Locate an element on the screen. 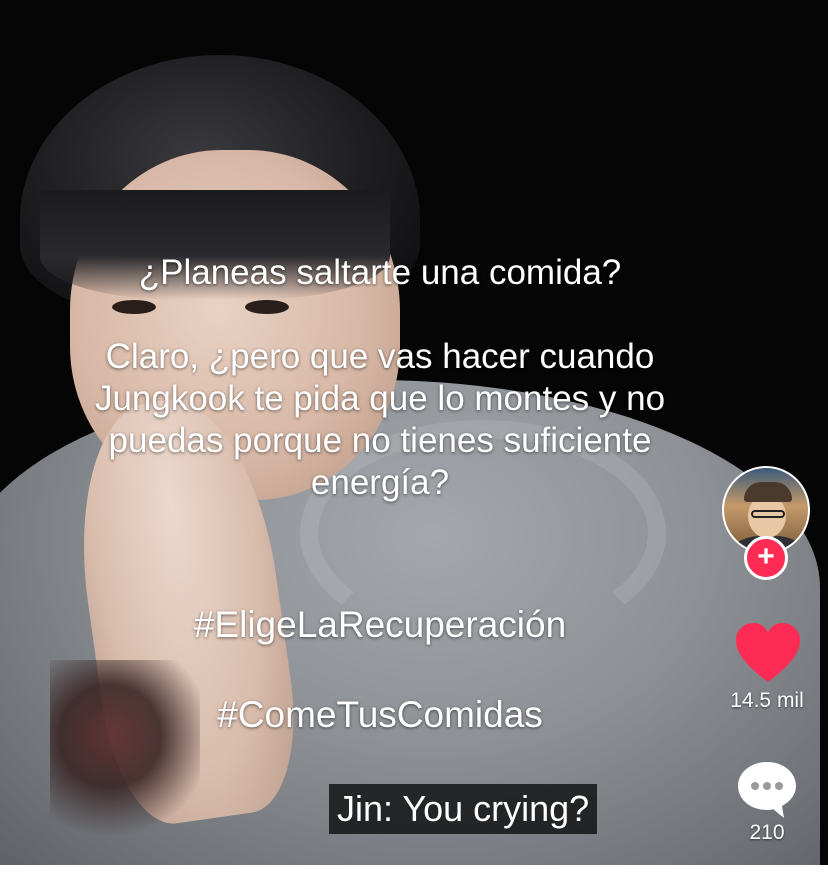 The height and width of the screenshot is (883, 828). avatar-cap is located at coordinates (768, 492).